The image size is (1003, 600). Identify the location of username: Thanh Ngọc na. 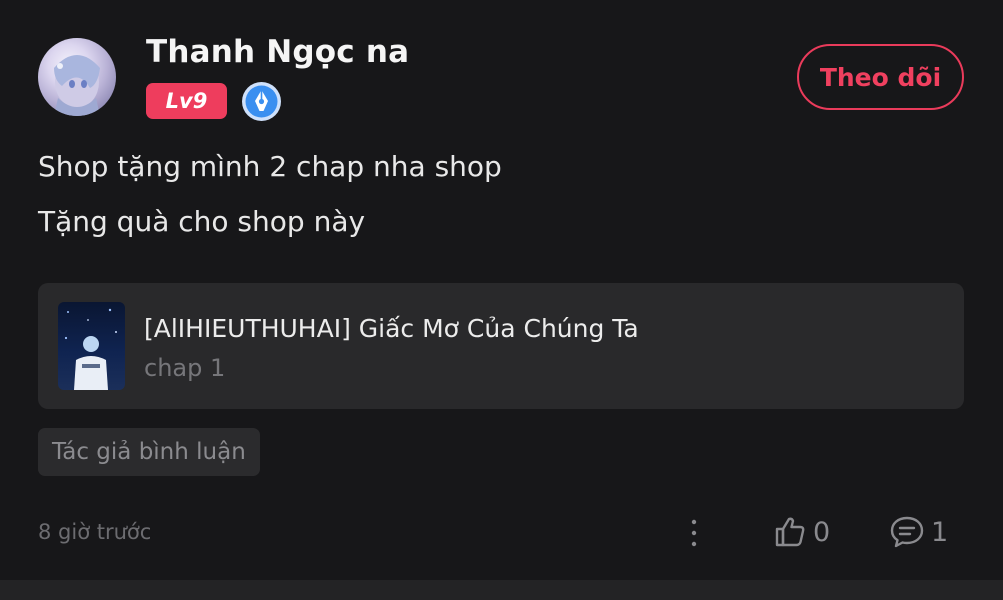
(277, 52).